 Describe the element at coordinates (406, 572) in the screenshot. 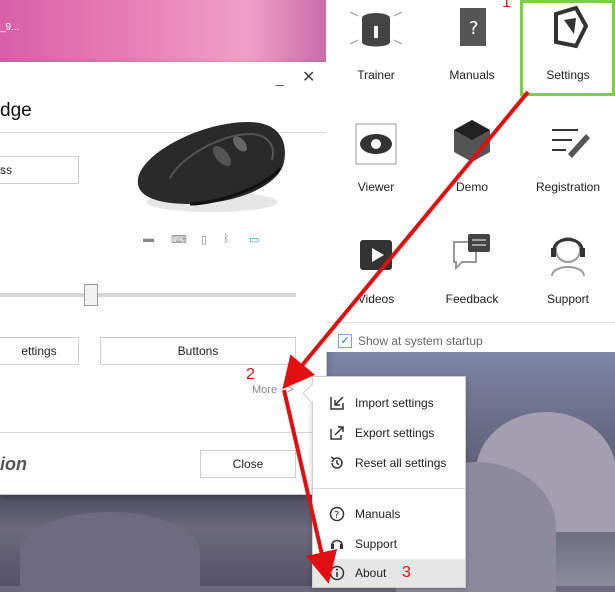

I see `step-number-3: 3` at that location.